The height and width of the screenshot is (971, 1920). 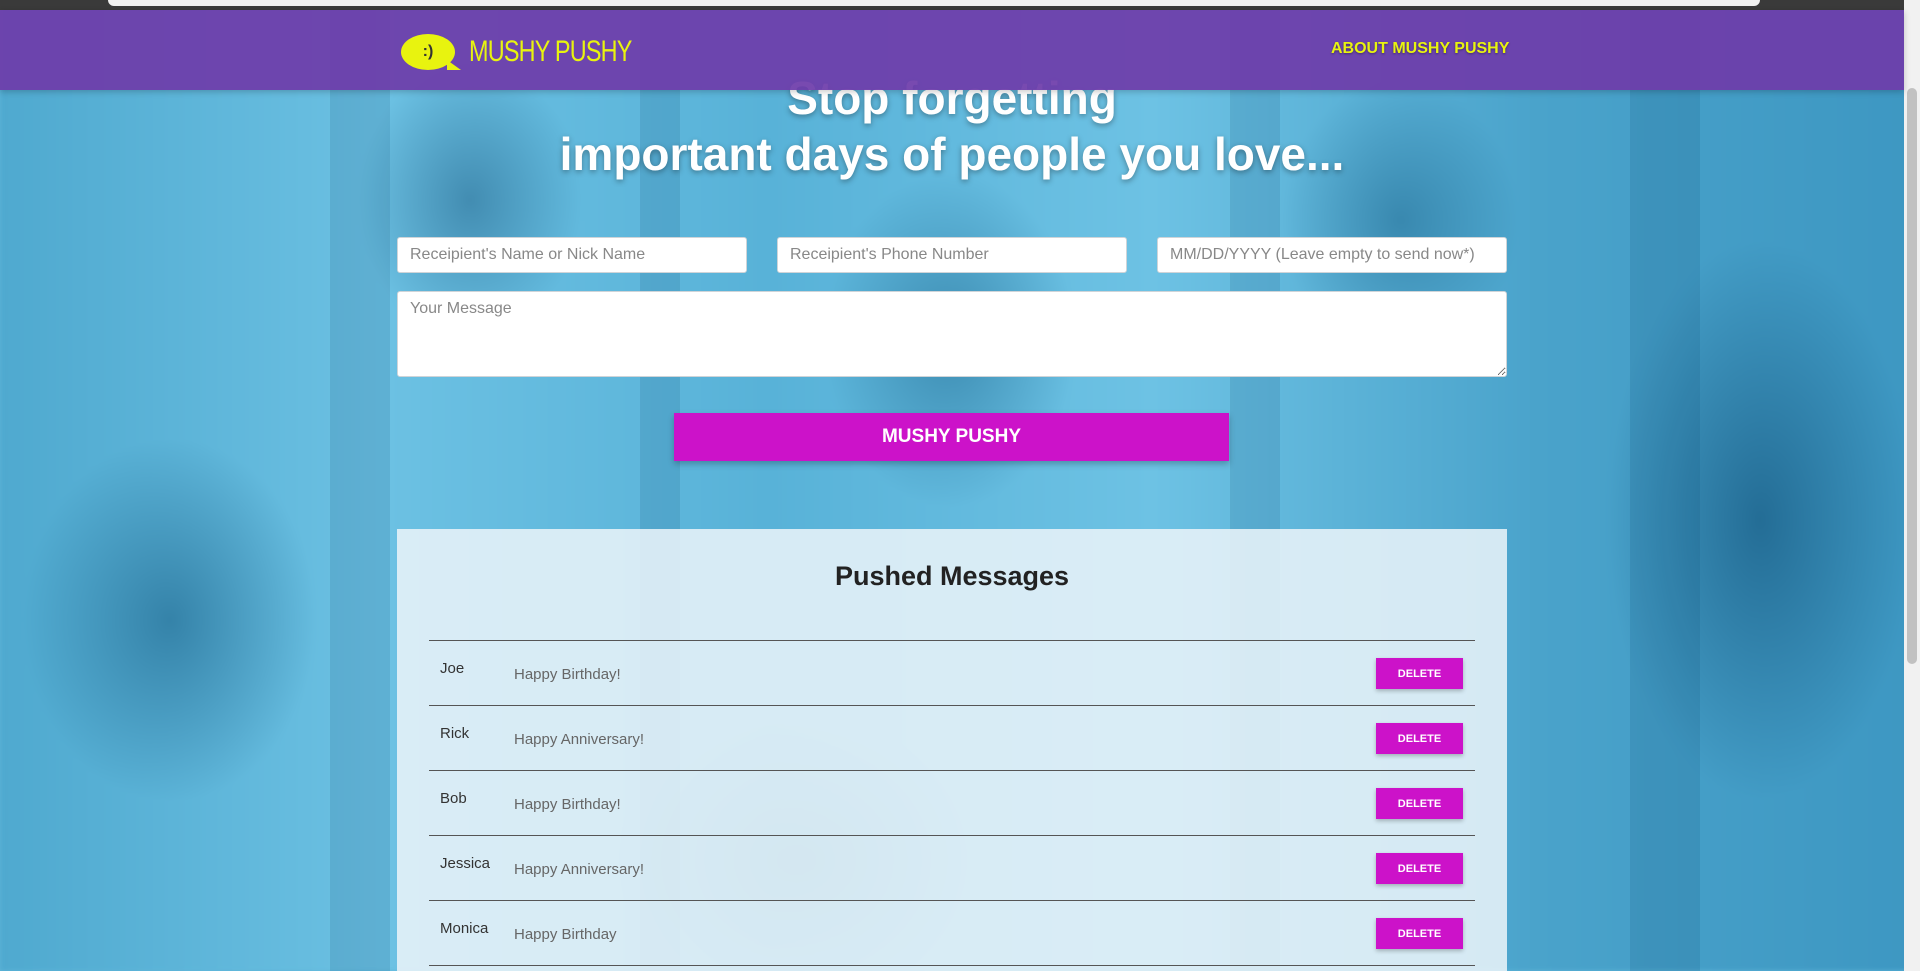 What do you see at coordinates (464, 928) in the screenshot?
I see `message-recipient: Monica` at bounding box center [464, 928].